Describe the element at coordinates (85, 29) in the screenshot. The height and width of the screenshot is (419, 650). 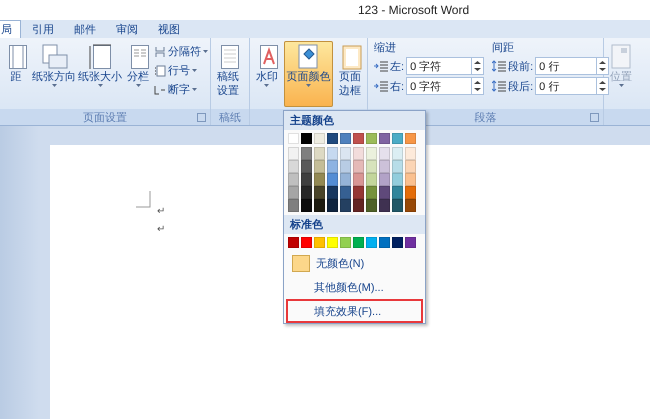
I see `ribbon-tab: 邮件` at that location.